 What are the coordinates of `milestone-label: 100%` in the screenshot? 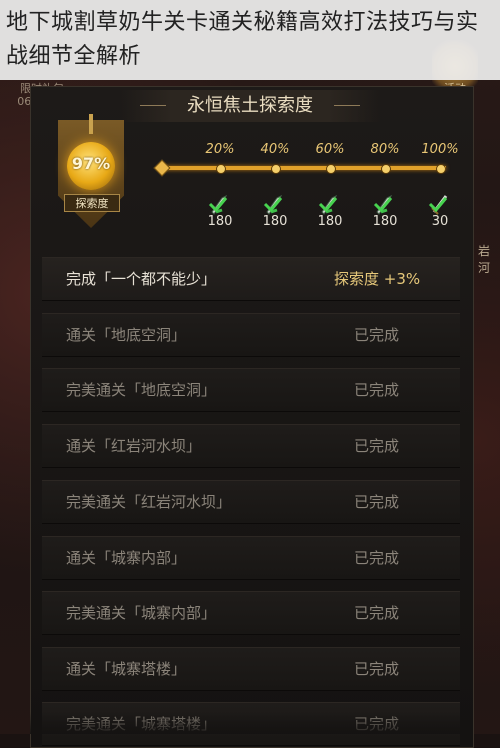 It's located at (440, 149).